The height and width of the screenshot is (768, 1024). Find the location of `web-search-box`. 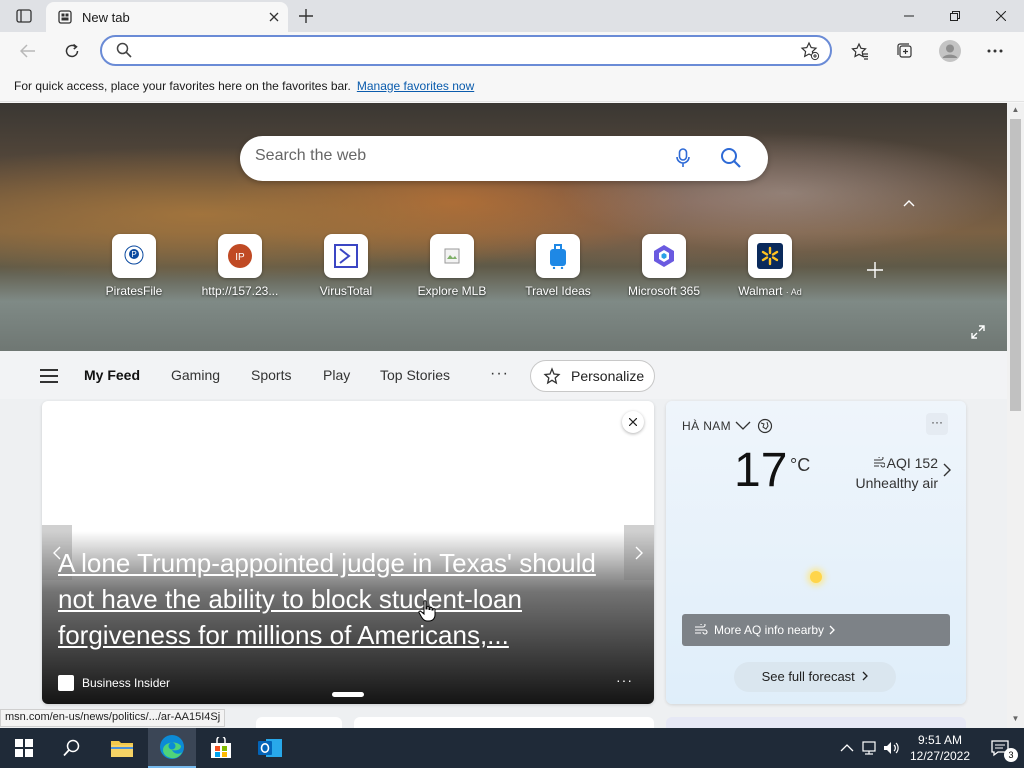

web-search-box is located at coordinates (504, 158).